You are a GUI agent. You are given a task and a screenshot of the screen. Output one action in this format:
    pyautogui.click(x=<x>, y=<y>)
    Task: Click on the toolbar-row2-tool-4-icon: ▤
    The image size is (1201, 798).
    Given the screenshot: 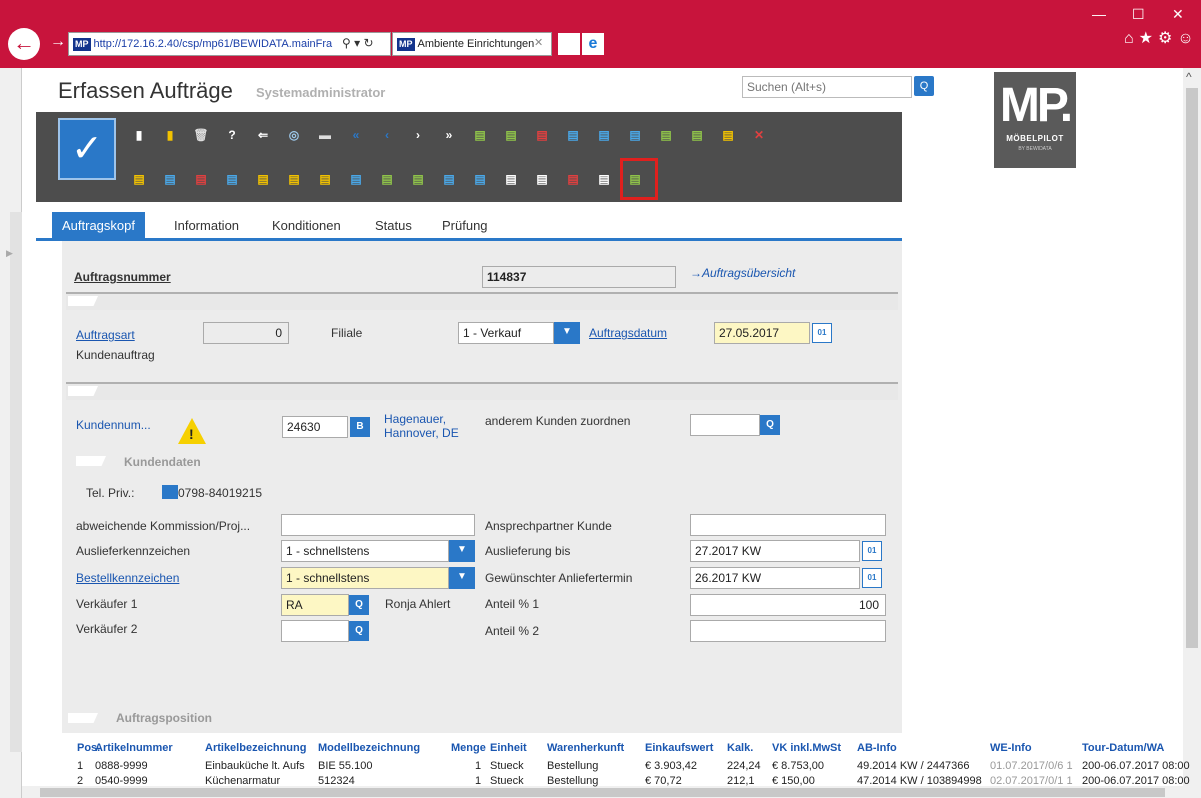 What is the action you would take?
    pyautogui.click(x=232, y=179)
    